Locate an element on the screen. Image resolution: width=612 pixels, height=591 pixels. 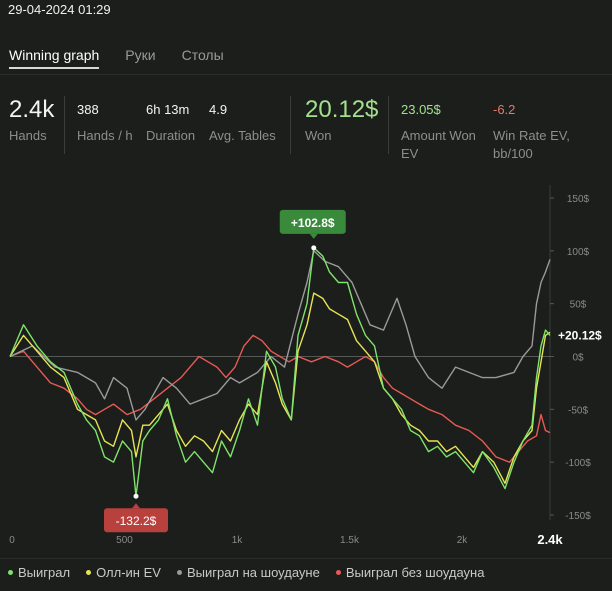
stat-duration: 6h 13m Duration is located at coordinates (170, 120).